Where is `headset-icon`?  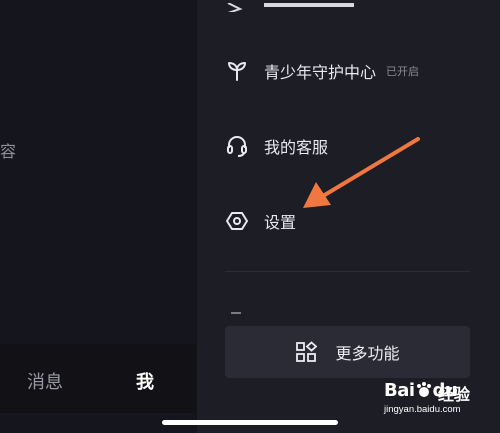
headset-icon is located at coordinates (237, 146).